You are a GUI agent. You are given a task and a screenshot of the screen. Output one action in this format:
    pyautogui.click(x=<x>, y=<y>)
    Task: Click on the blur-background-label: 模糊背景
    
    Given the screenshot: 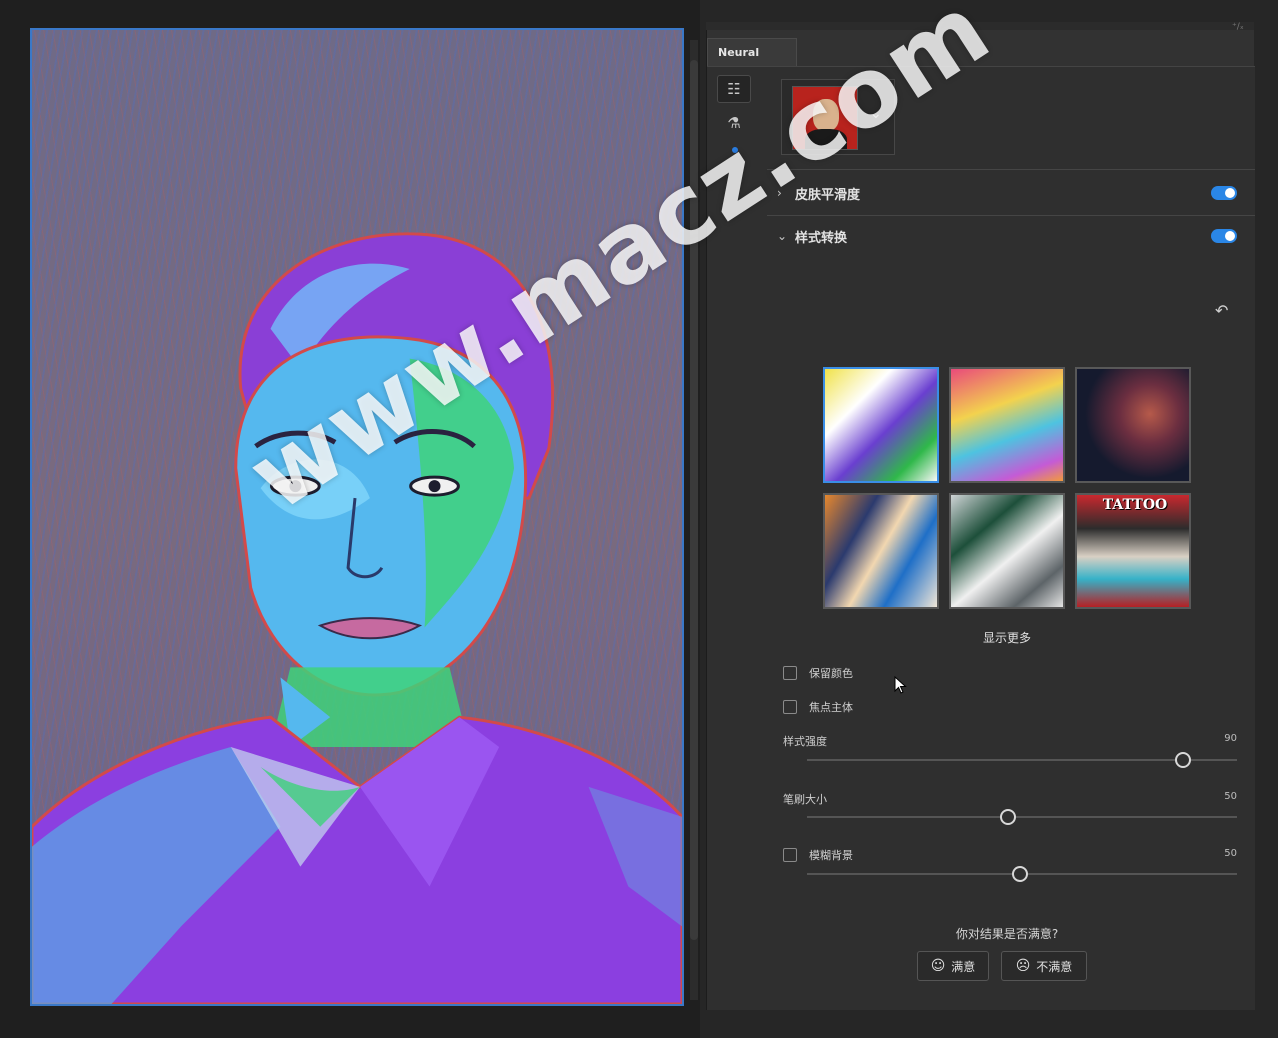 What is the action you would take?
    pyautogui.click(x=831, y=855)
    